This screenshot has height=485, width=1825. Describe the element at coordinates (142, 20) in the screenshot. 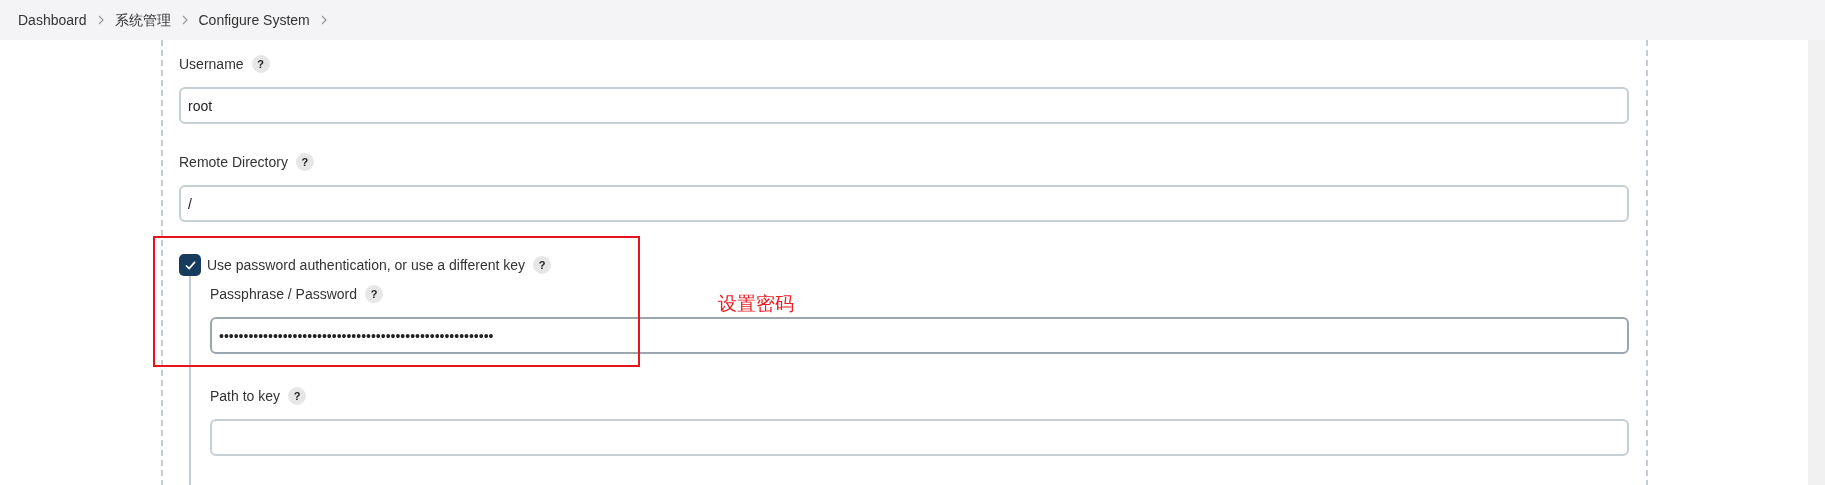

I see `breadcrumb-link: 系统管理` at that location.